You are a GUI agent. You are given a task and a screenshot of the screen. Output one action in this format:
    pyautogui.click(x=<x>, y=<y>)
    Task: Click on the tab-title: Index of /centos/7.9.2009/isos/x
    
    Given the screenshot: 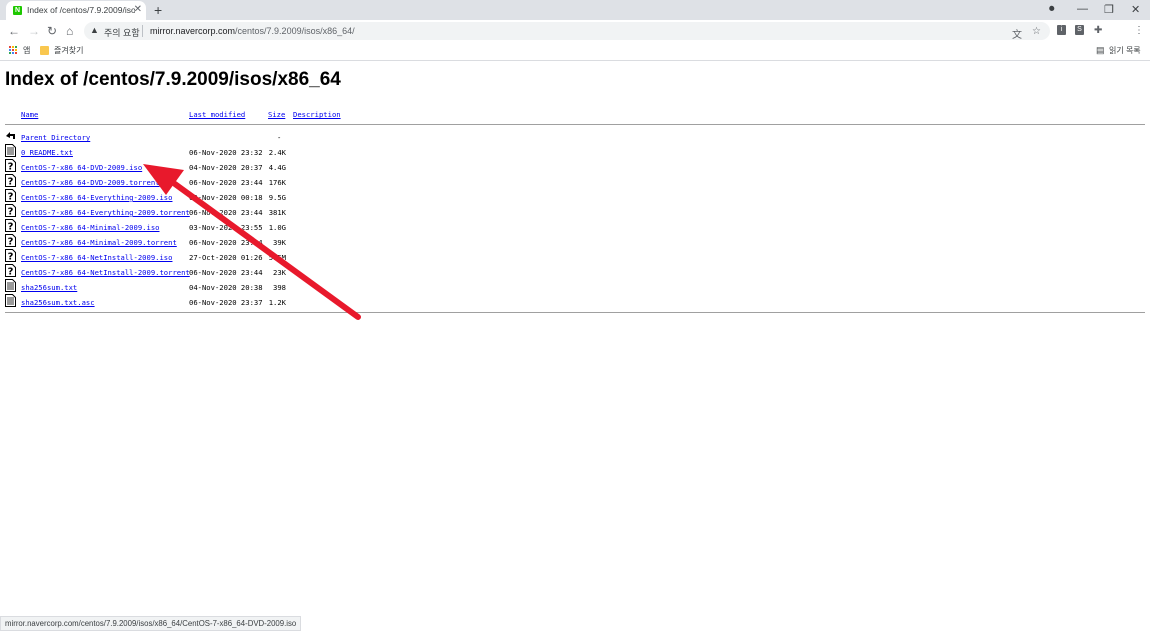 What is the action you would take?
    pyautogui.click(x=81, y=10)
    